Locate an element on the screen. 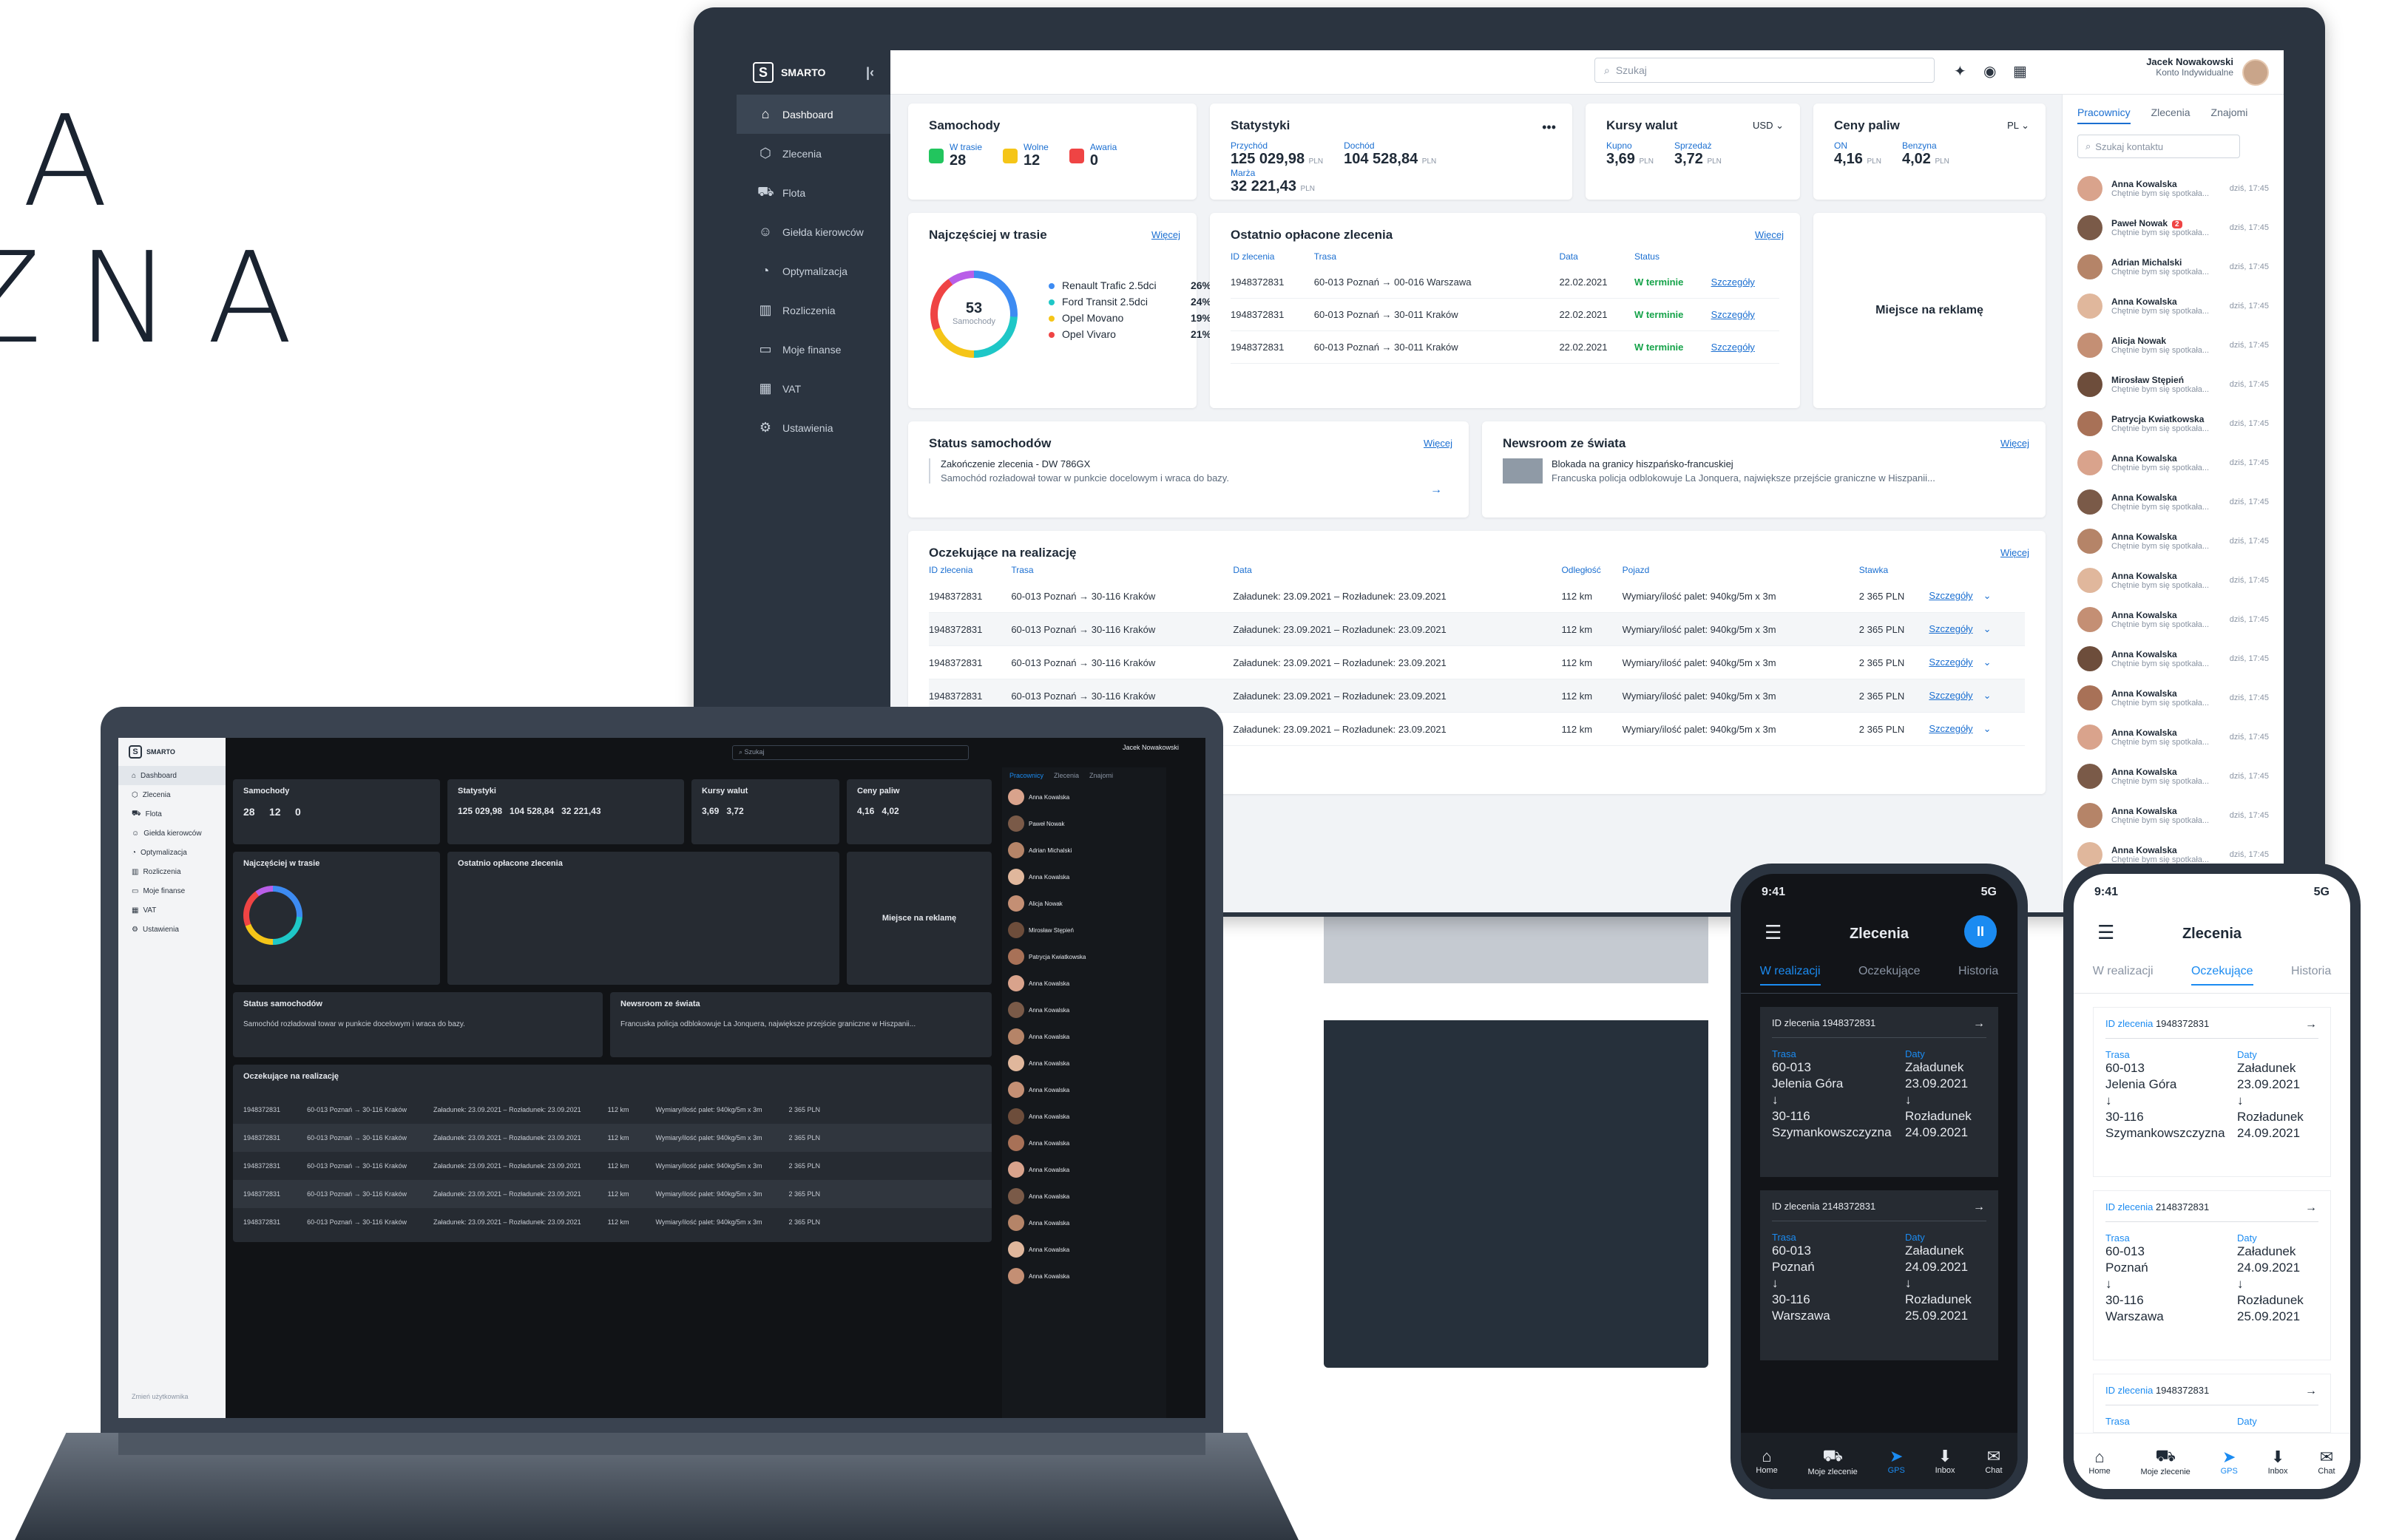 This screenshot has width=2402, height=1540. laptop-nav-item: ⌂ Dashboard is located at coordinates (172, 775).